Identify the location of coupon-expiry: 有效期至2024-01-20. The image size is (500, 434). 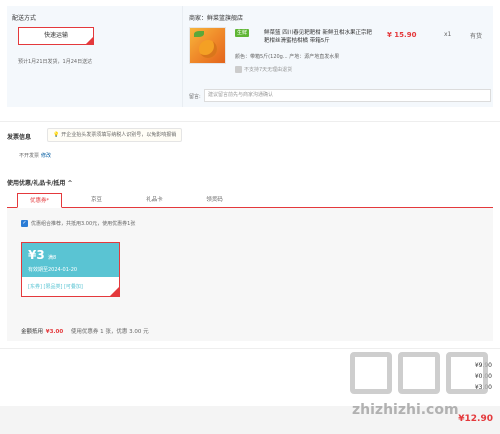
(53, 270).